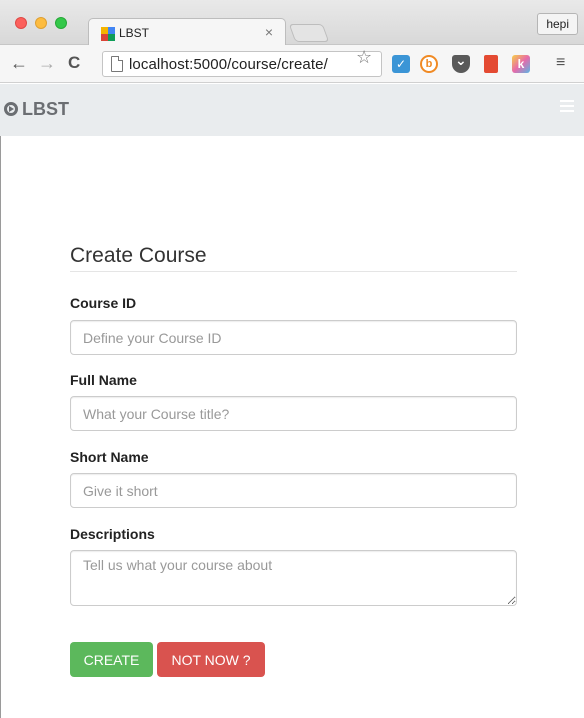 The height and width of the screenshot is (718, 584). What do you see at coordinates (187, 32) in the screenshot?
I see `browser-tab: LBST ×` at bounding box center [187, 32].